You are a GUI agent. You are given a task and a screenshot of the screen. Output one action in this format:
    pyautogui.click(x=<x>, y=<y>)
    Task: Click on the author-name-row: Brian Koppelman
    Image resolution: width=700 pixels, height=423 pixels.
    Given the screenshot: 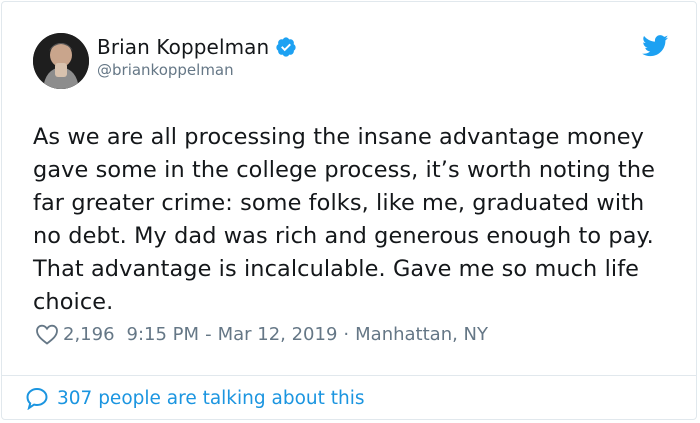 What is the action you would take?
    pyautogui.click(x=197, y=47)
    